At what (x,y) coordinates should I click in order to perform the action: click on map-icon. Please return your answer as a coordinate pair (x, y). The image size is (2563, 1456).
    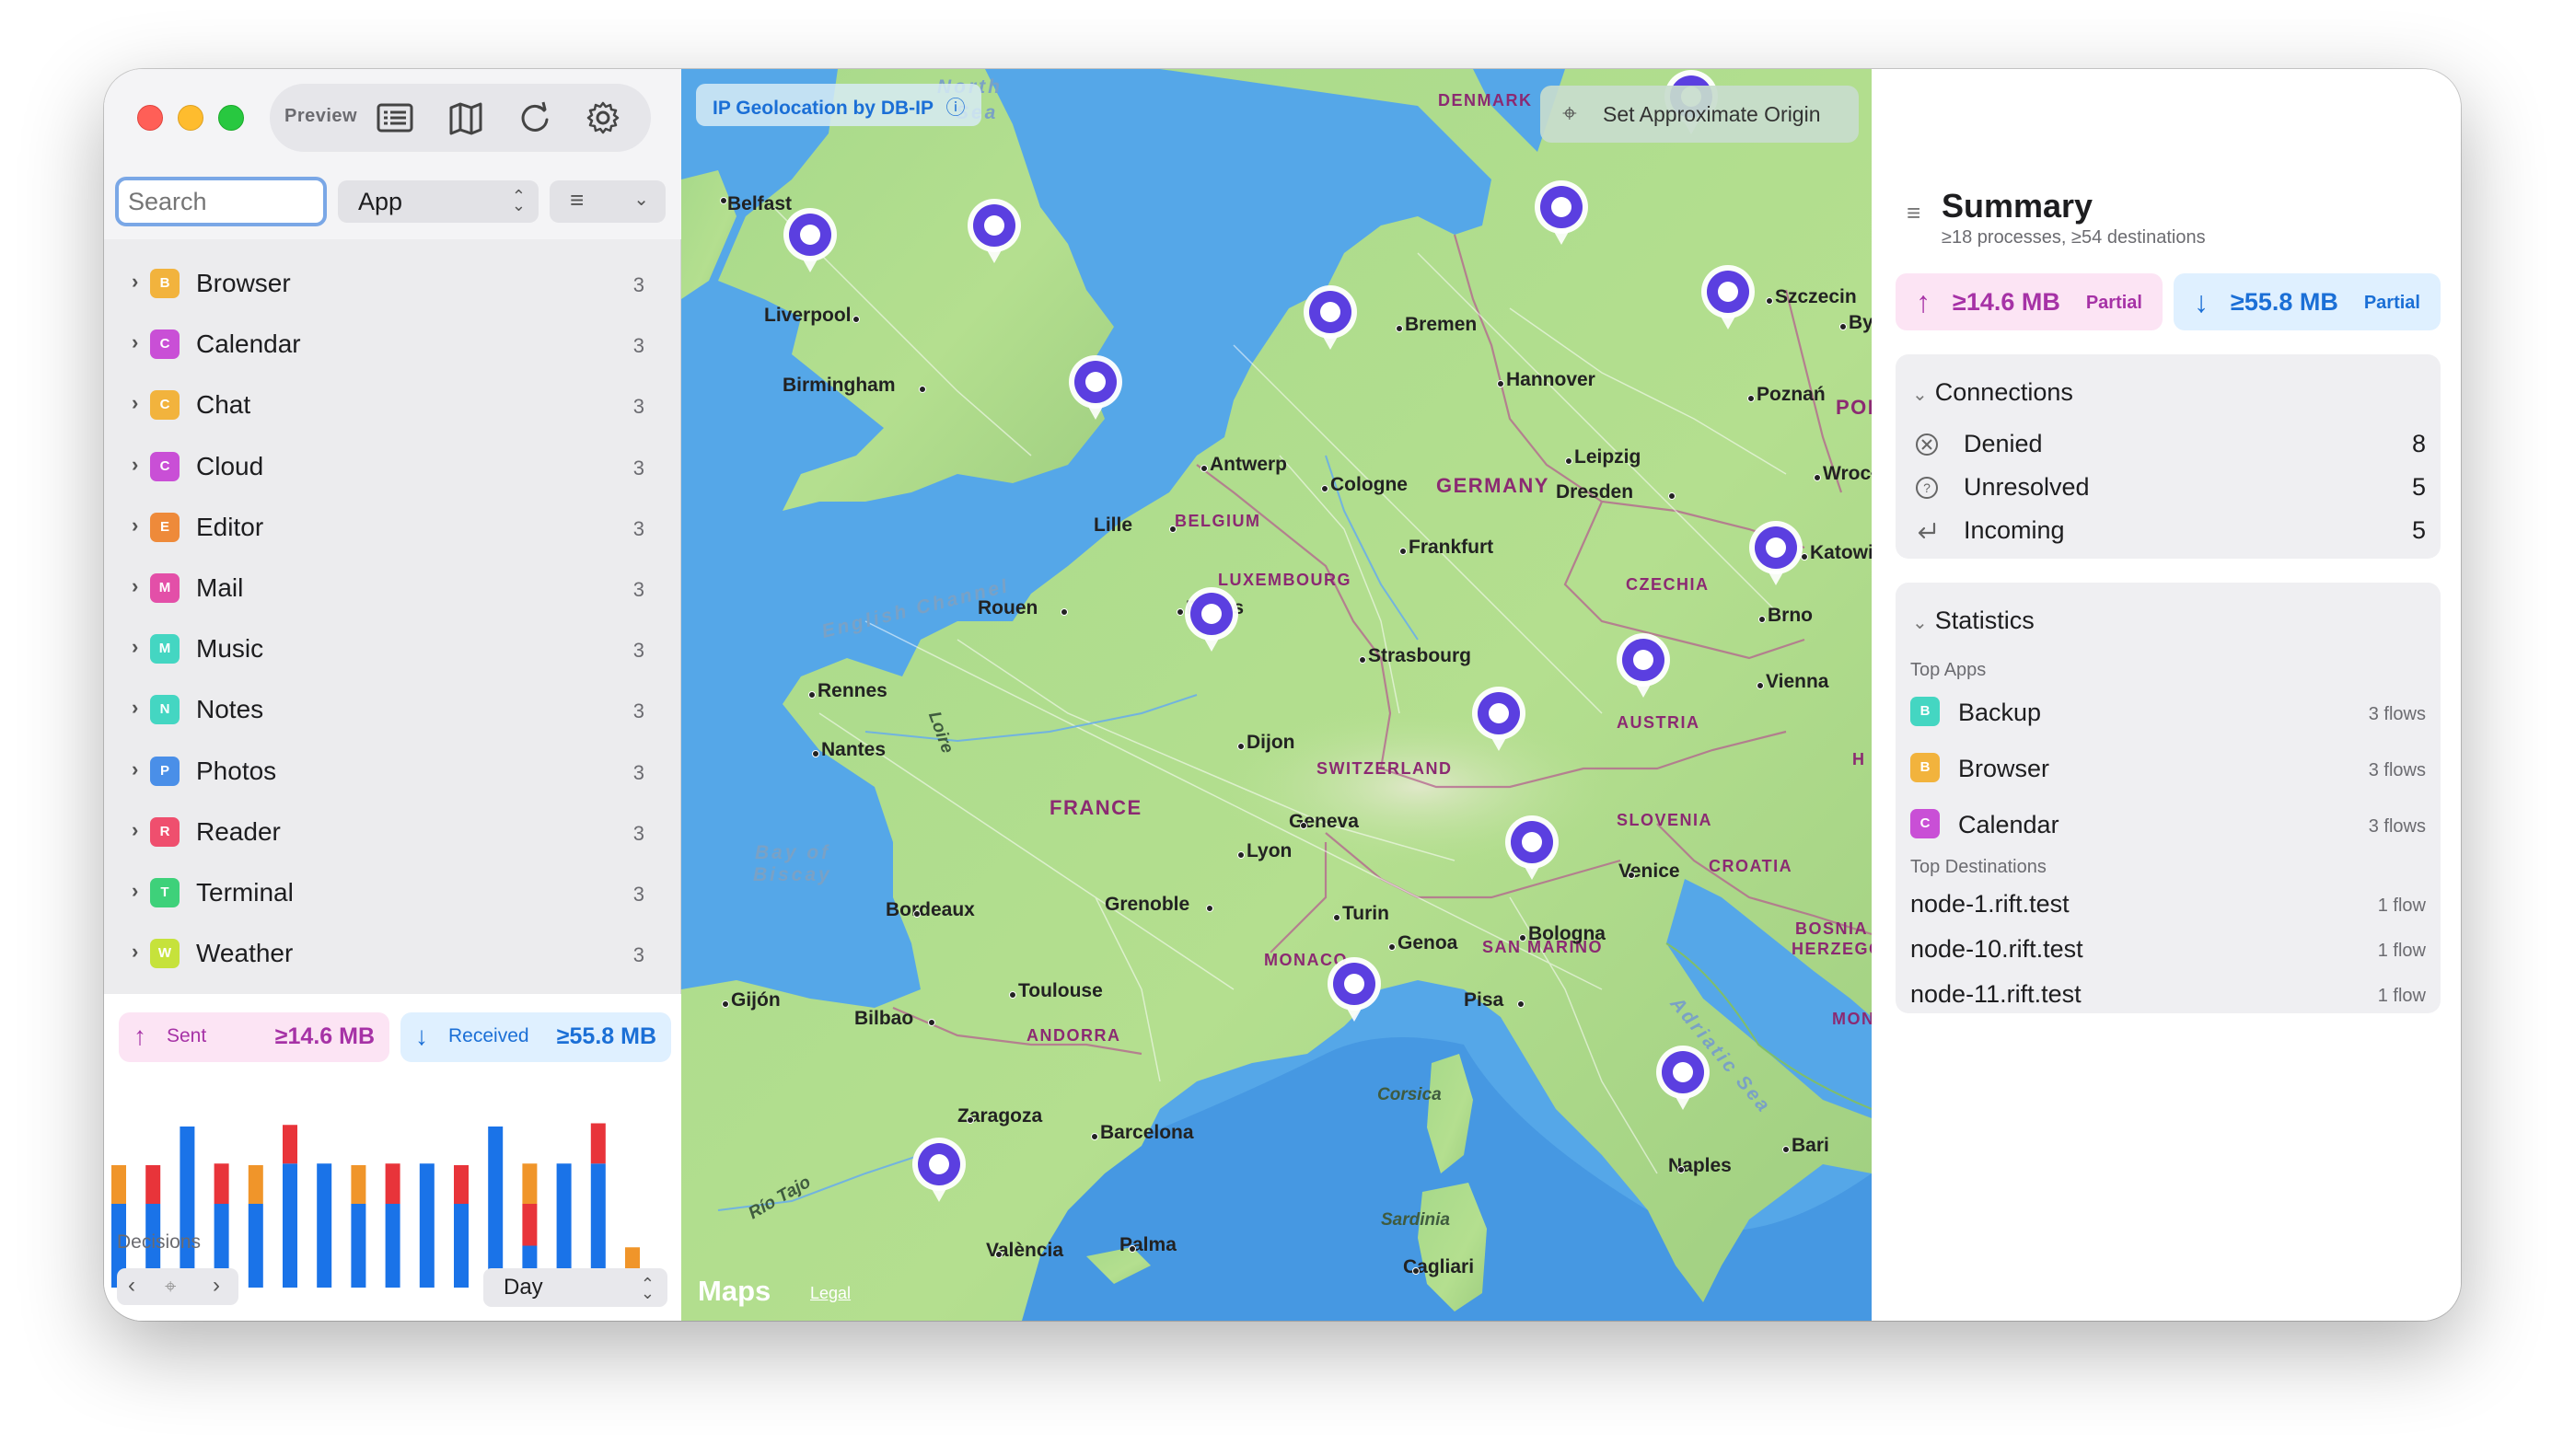
    Looking at the image, I should click on (466, 117).